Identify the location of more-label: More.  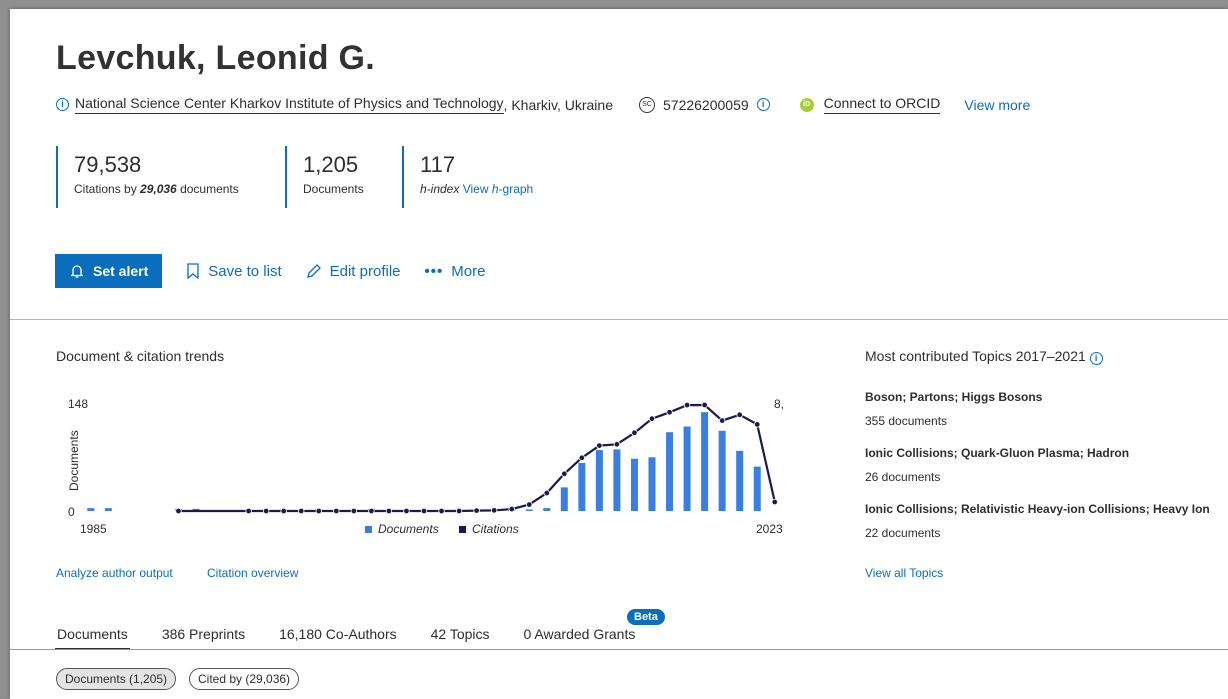
(468, 271).